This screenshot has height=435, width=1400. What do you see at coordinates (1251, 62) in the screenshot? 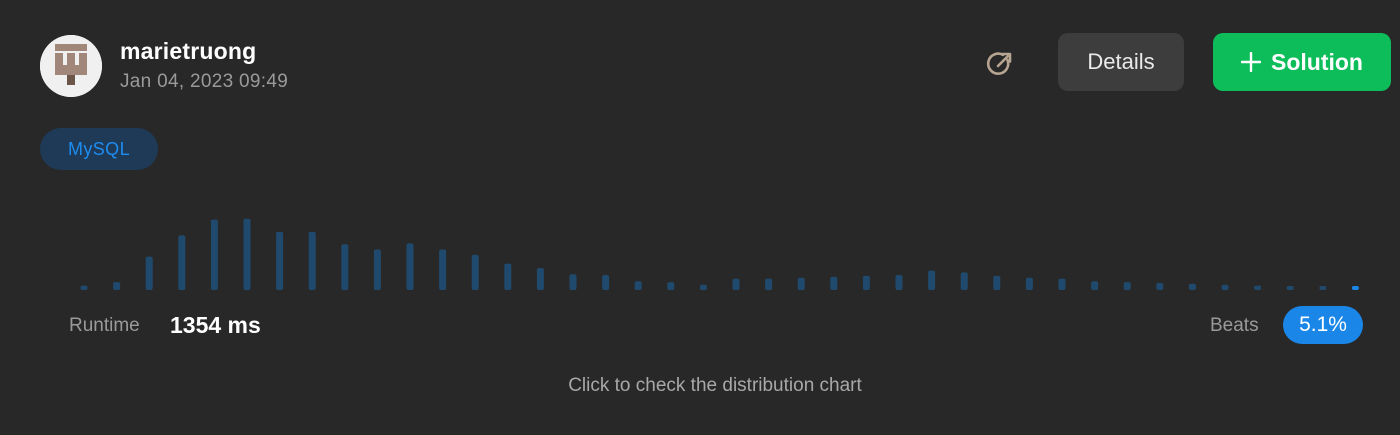
I see `plus-icon` at bounding box center [1251, 62].